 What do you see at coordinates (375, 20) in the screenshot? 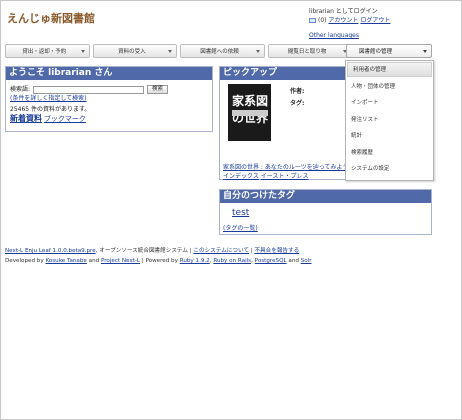
I see `logout-link: ログアウト` at bounding box center [375, 20].